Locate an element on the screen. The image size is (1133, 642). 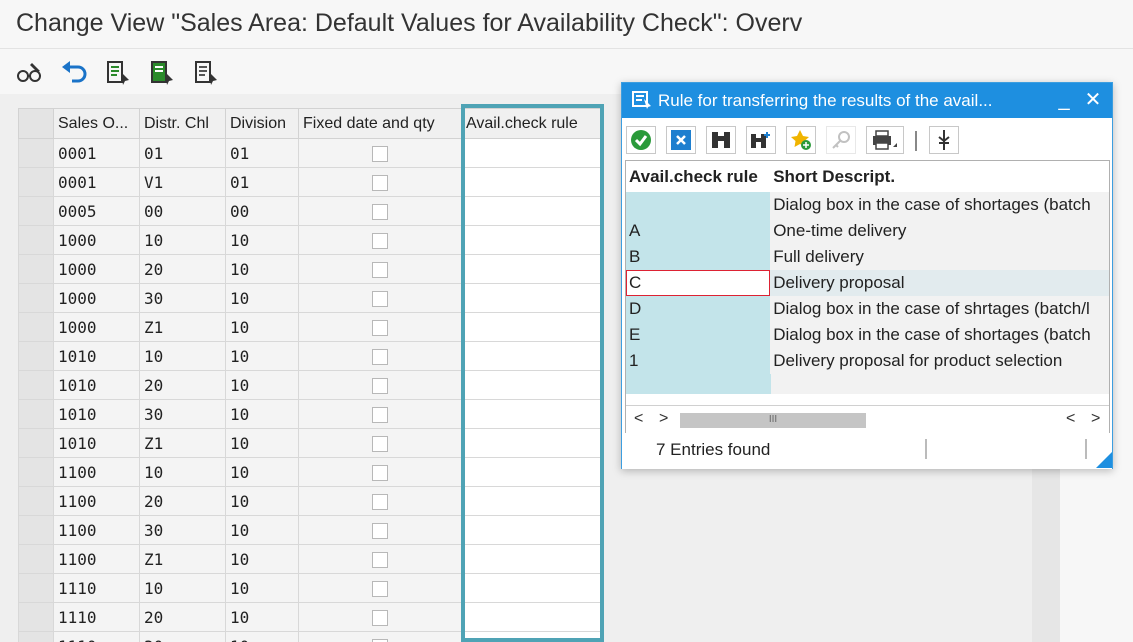
scroll-right-arrow: > is located at coordinates (663, 419).